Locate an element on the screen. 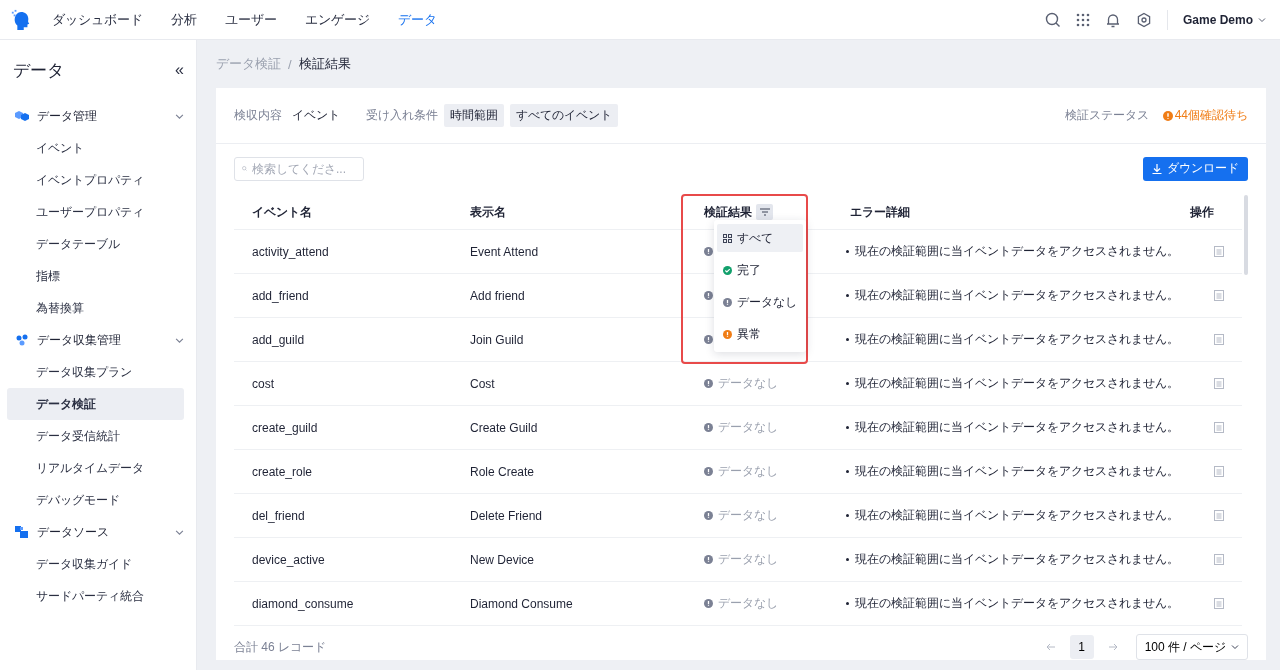 This screenshot has height=670, width=1280. filter-button is located at coordinates (764, 212).